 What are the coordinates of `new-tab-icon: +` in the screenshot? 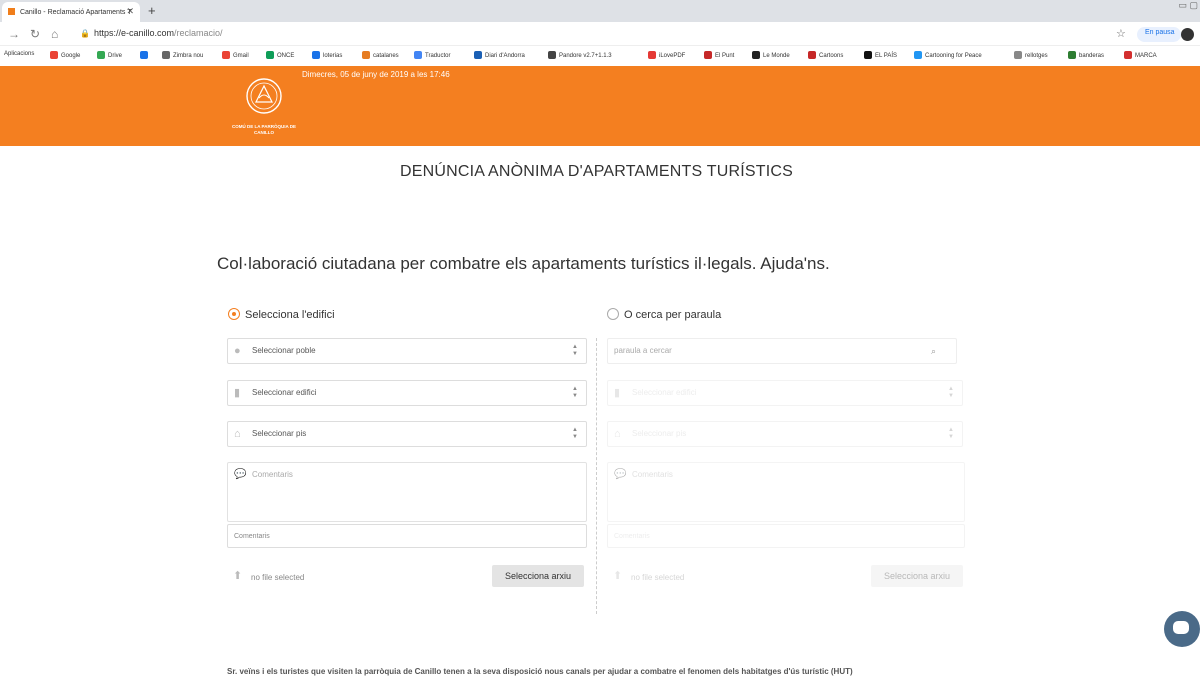 It's located at (152, 10).